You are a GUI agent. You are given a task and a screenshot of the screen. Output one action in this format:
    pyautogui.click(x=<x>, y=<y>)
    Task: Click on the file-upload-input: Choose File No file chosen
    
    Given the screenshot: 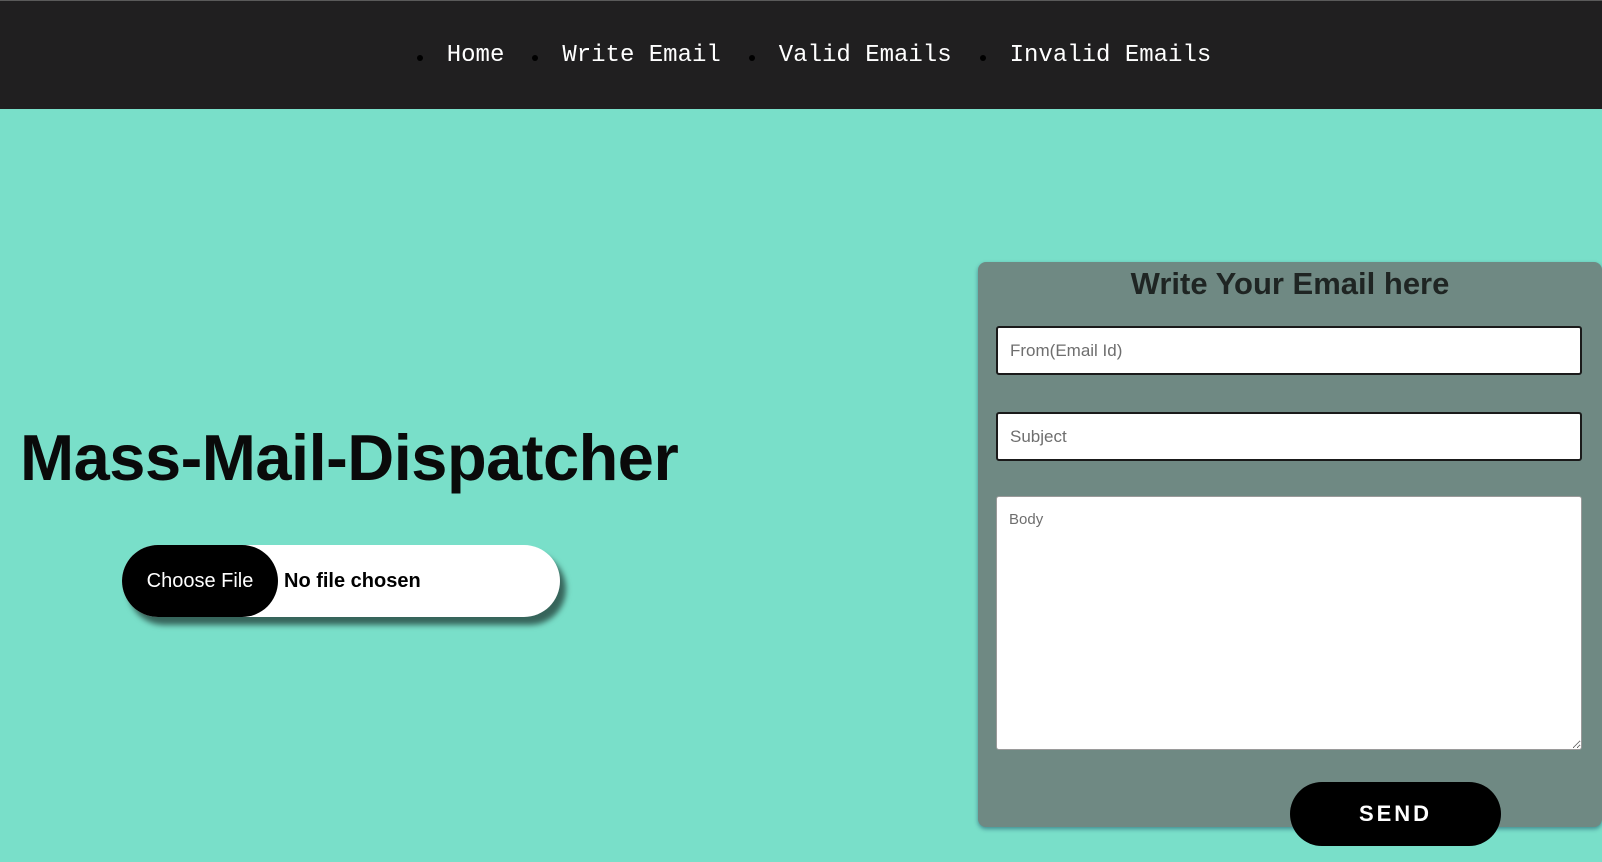 What is the action you would take?
    pyautogui.click(x=341, y=581)
    